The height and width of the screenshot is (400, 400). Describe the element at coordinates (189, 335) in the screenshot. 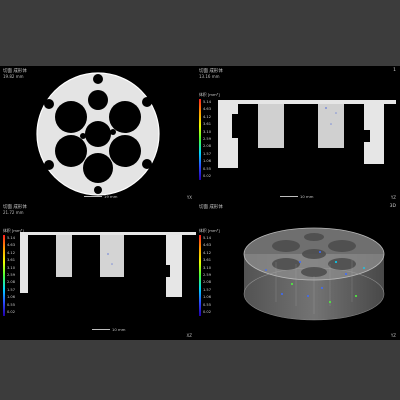

I see `view-axis-label: XZ` at that location.